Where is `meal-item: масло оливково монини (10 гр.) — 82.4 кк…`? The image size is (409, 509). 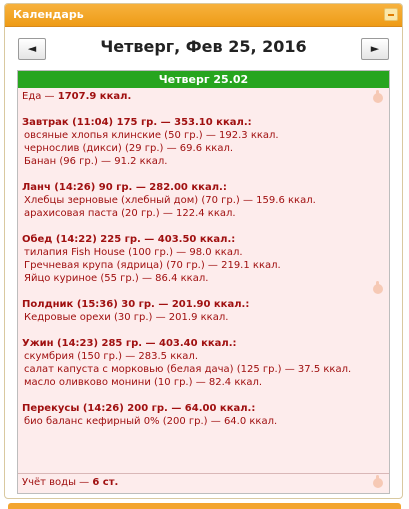
meal-item: масло оливково монини (10 гр.) — 82.4 кк… is located at coordinates (143, 382).